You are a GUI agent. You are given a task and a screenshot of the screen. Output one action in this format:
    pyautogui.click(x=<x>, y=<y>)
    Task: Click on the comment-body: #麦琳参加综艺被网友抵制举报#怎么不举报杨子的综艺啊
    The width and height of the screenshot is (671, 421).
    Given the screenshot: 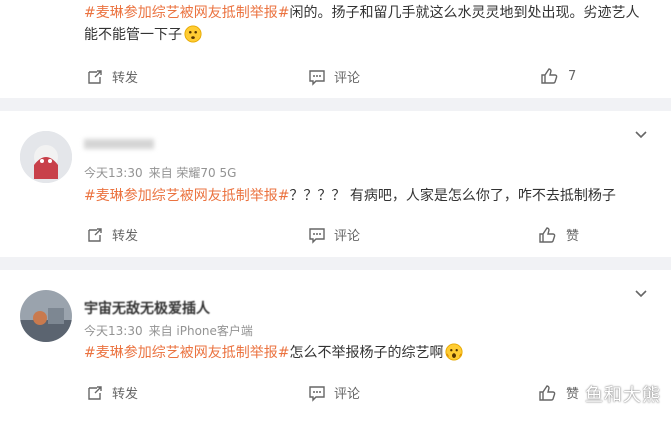 What is the action you would take?
    pyautogui.click(x=364, y=353)
    